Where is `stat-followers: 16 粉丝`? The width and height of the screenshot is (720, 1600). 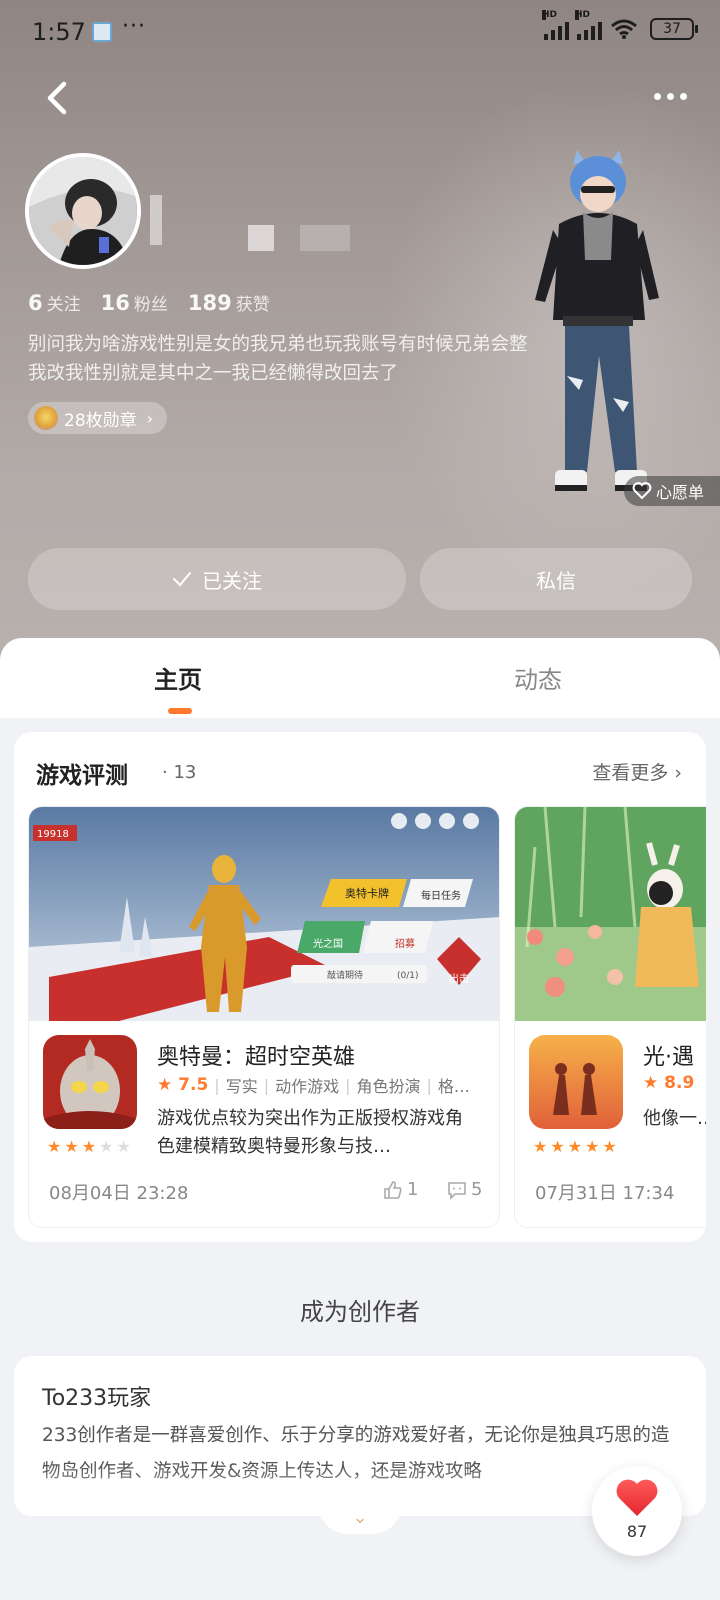
stat-followers: 16 粉丝 is located at coordinates (134, 302).